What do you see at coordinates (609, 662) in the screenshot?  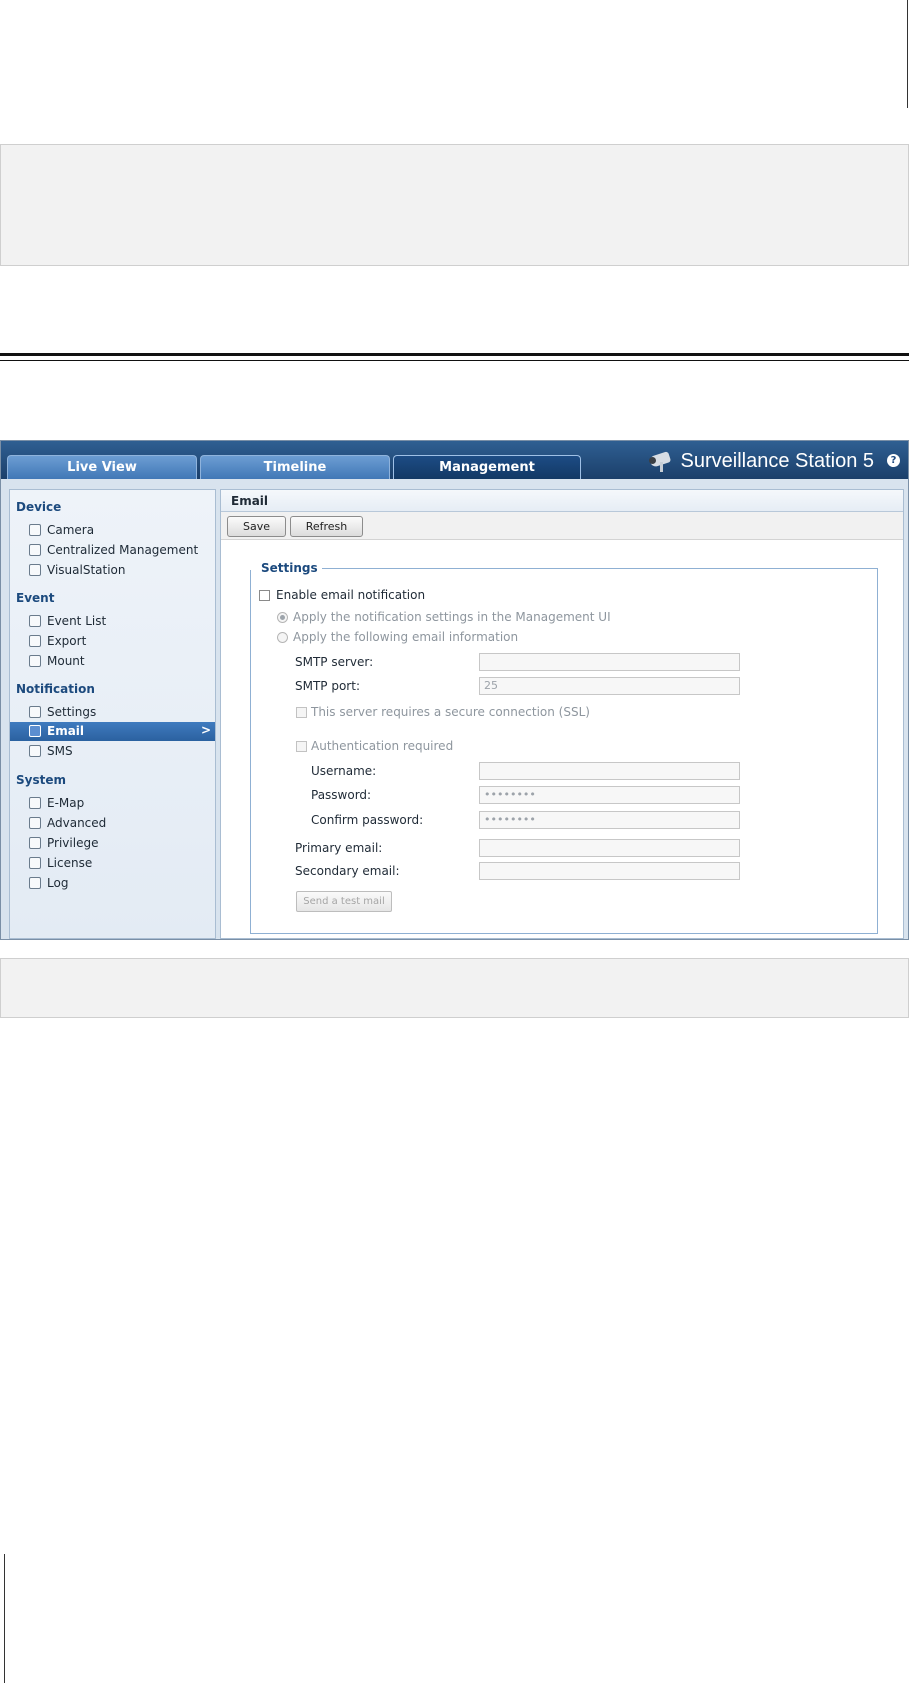 I see `smtp-server-field` at bounding box center [609, 662].